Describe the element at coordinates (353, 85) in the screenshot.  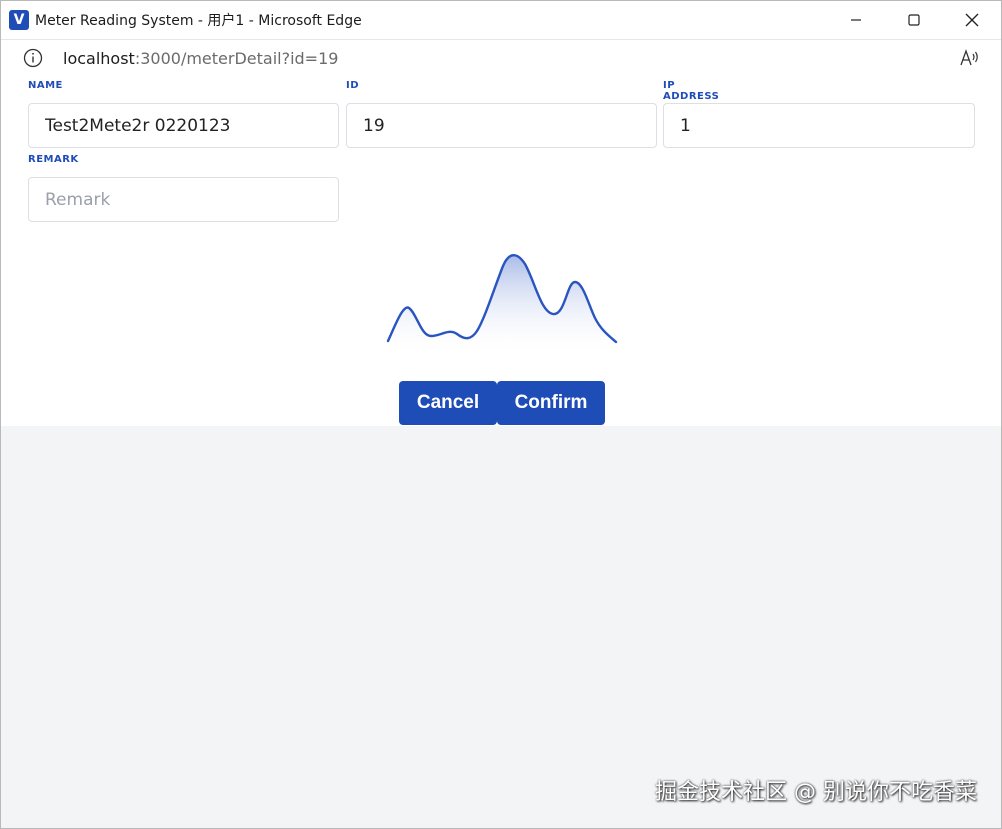
I see `id-label: ID` at that location.